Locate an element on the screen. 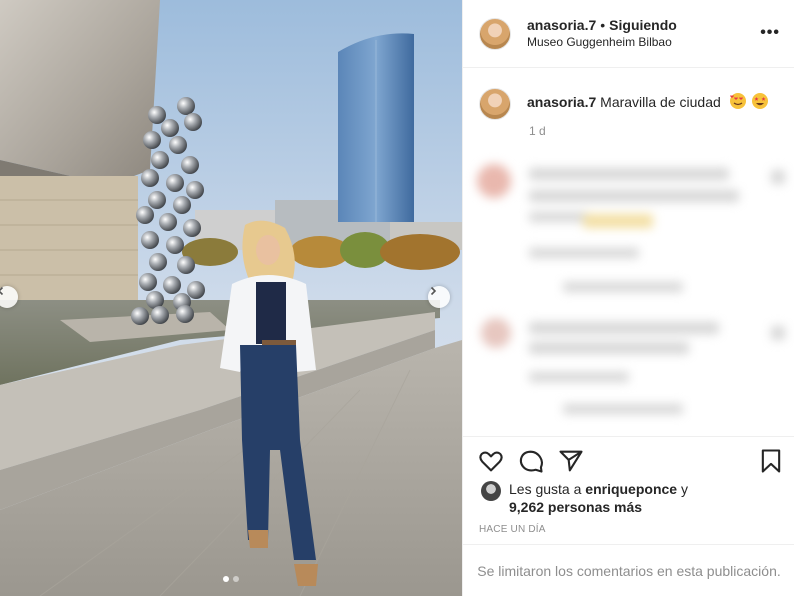 This screenshot has width=794, height=596. paper-plane-icon is located at coordinates (571, 461).